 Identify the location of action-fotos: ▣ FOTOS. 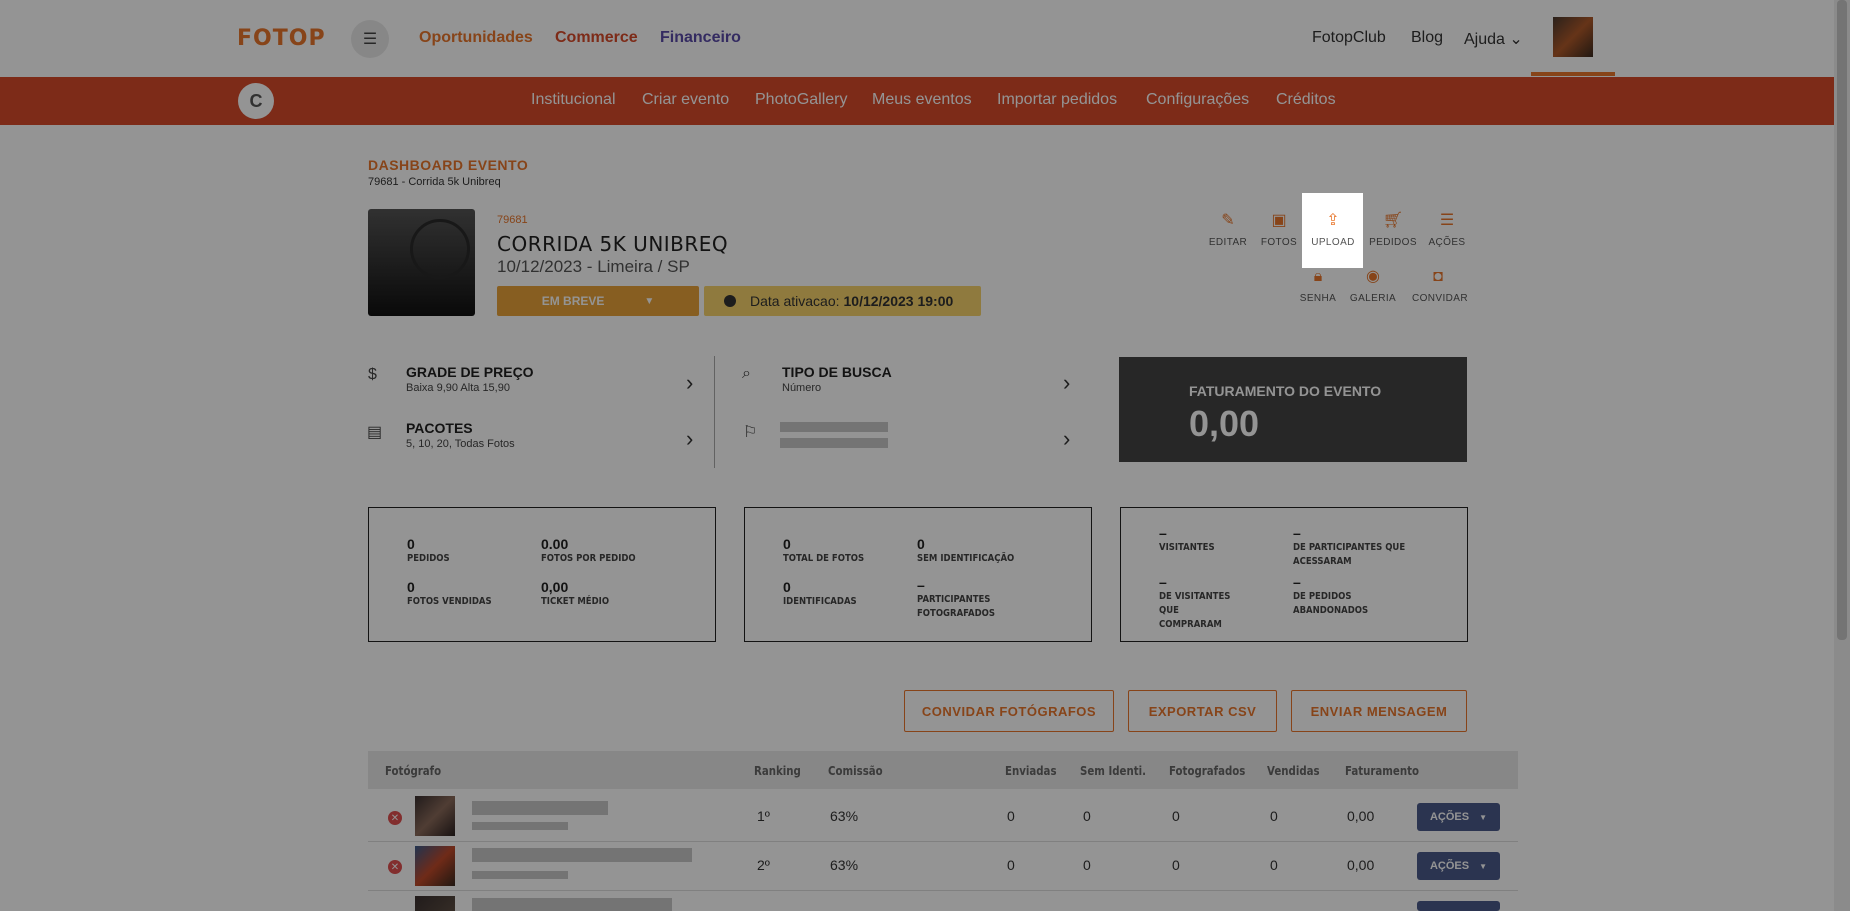
(1279, 229).